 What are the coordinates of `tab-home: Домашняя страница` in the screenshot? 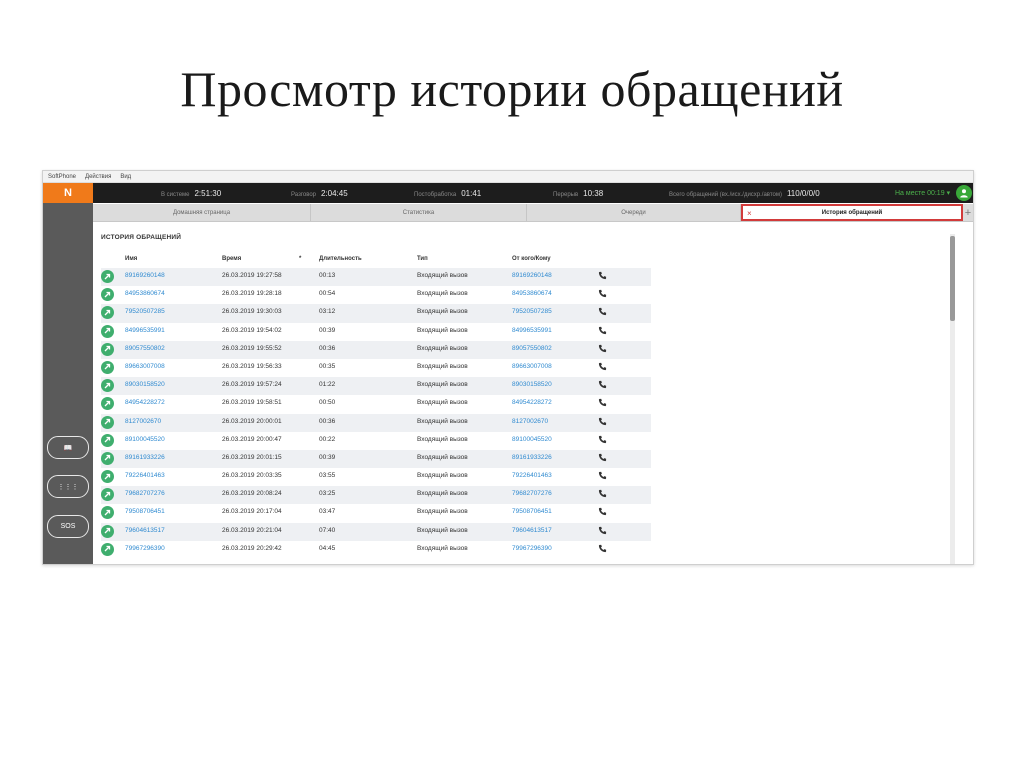 It's located at (202, 212).